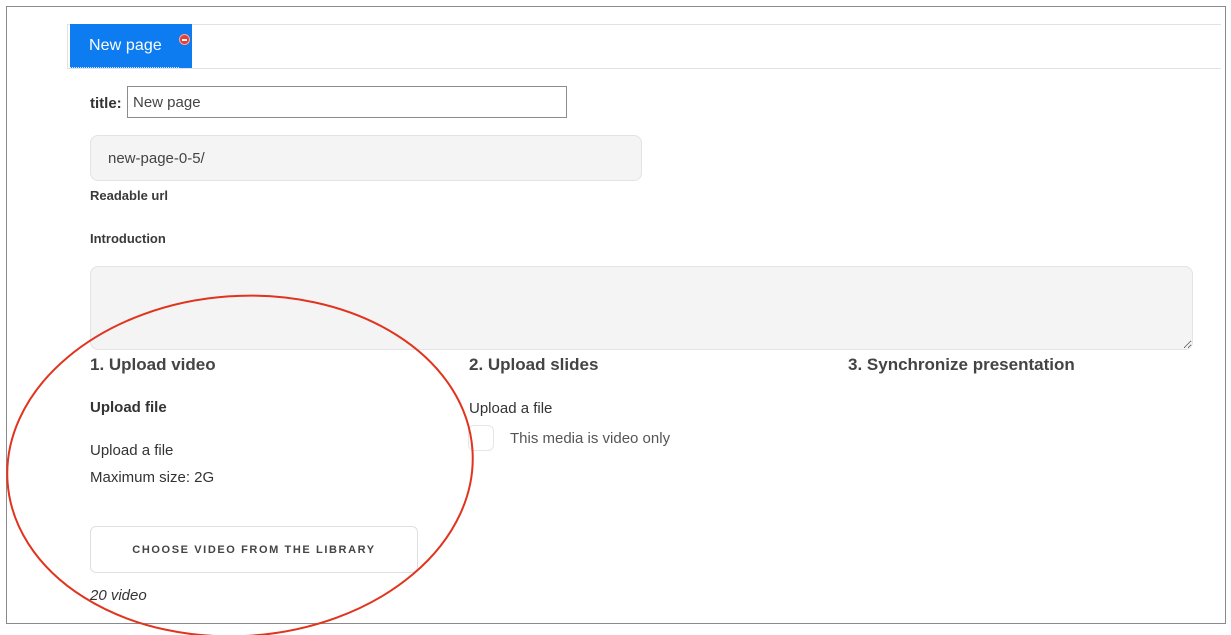 The image size is (1231, 635). Describe the element at coordinates (641, 308) in the screenshot. I see `introduction-textarea` at that location.